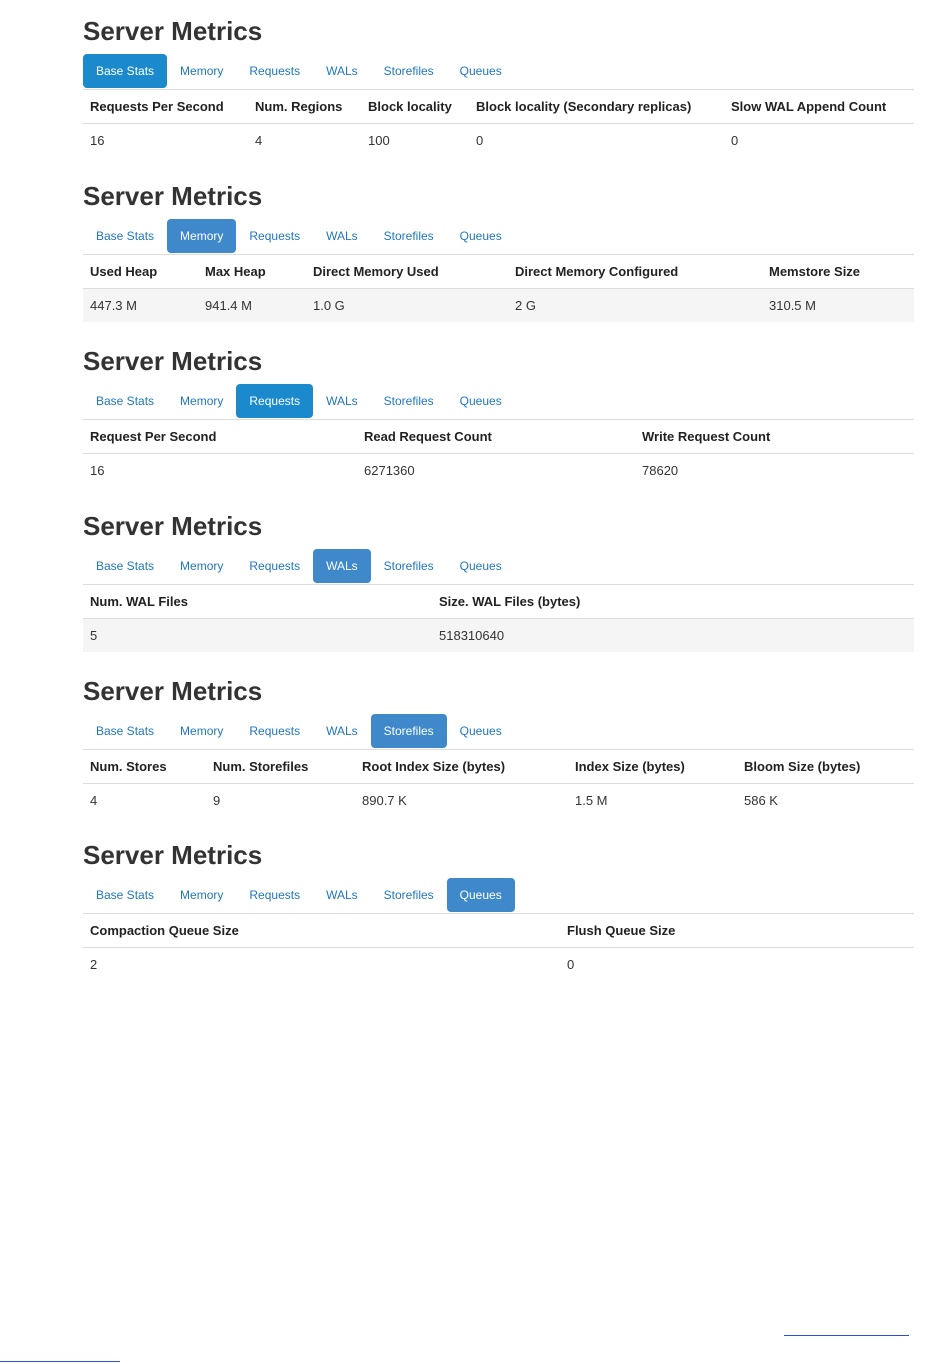 The width and height of the screenshot is (937, 1364). Describe the element at coordinates (407, 271) in the screenshot. I see `column-header: Direct Memory Used` at that location.